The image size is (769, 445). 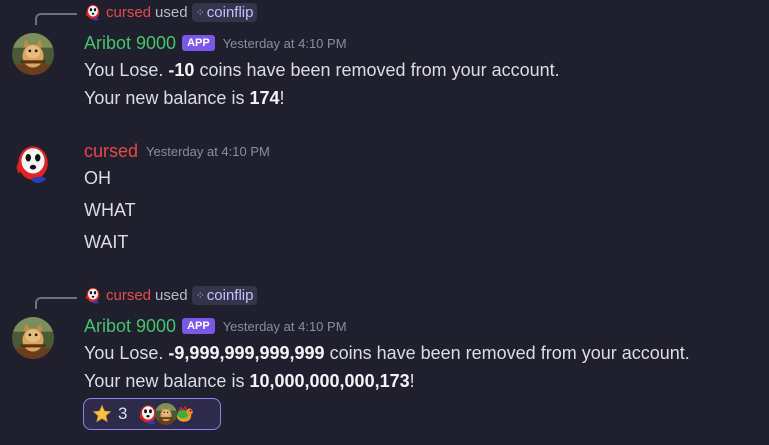 What do you see at coordinates (102, 413) in the screenshot?
I see `star-icon` at bounding box center [102, 413].